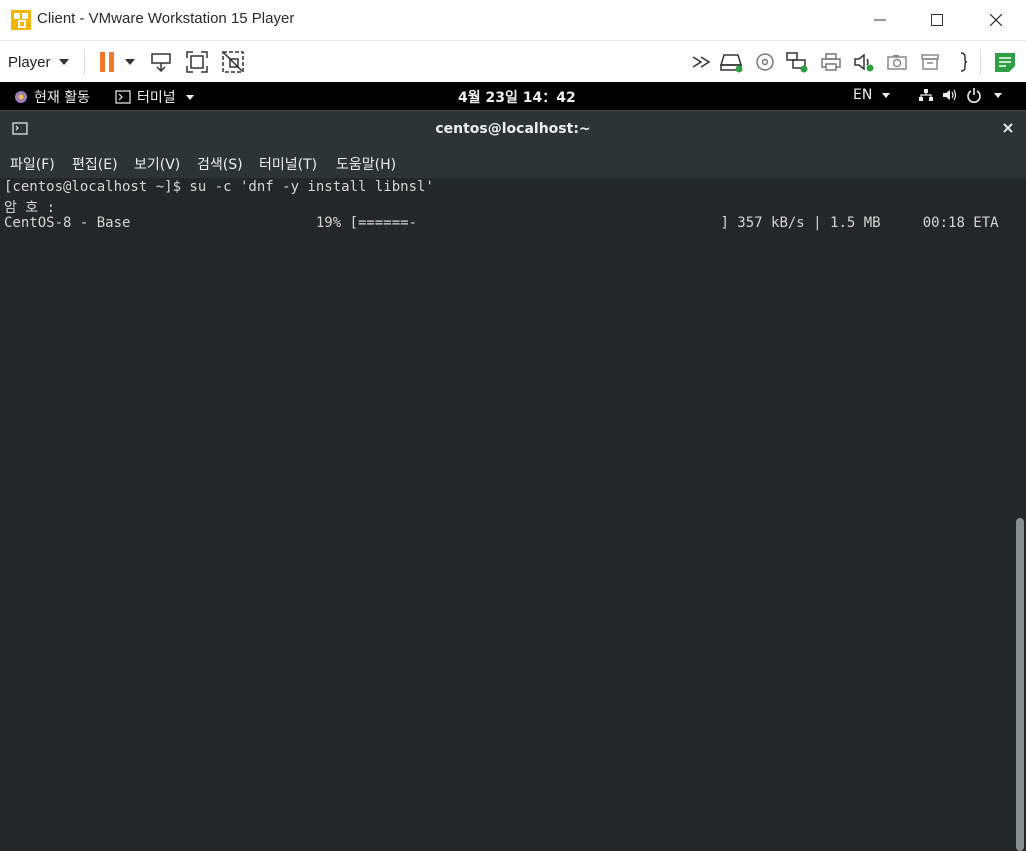 This screenshot has width=1026, height=851. What do you see at coordinates (974, 95) in the screenshot?
I see `power-icon` at bounding box center [974, 95].